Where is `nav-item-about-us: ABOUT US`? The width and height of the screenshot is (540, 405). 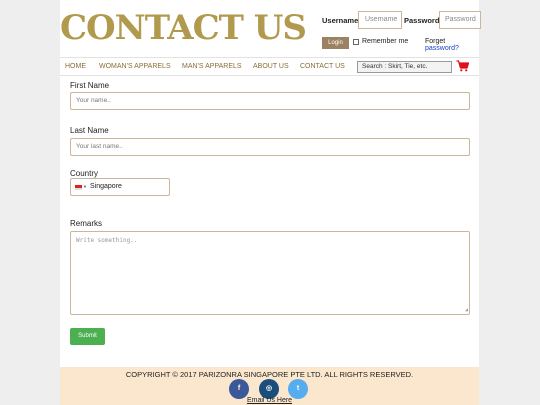 nav-item-about-us: ABOUT US is located at coordinates (271, 66).